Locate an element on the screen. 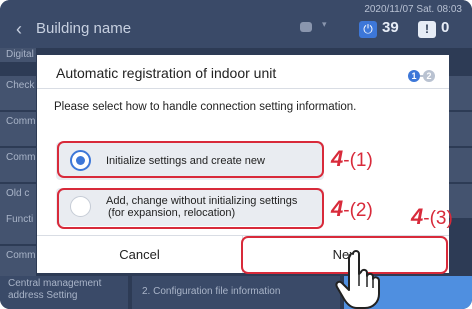 This screenshot has width=472, height=309. bg-footer-label: Central management address Setting is located at coordinates (64, 292).